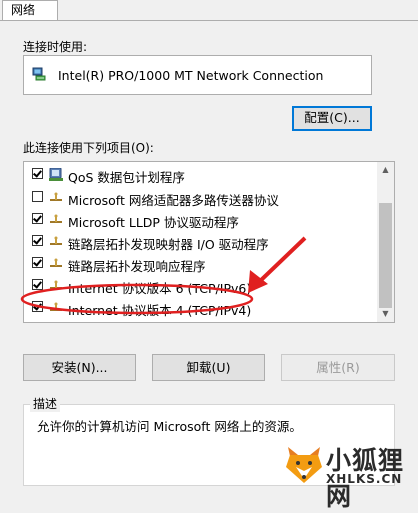 The image size is (418, 513). What do you see at coordinates (200, 174) in the screenshot?
I see `list-item-qos: QoS 数据包计划程序` at bounding box center [200, 174].